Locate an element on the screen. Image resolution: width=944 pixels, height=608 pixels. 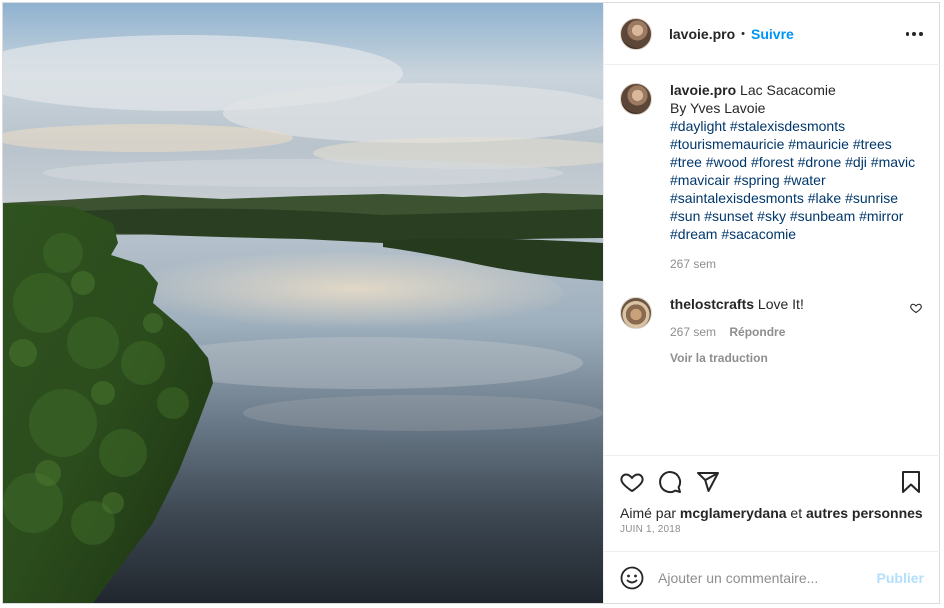
add-comment-bar: Ajouter un commentaire... Publier is located at coordinates (772, 577).